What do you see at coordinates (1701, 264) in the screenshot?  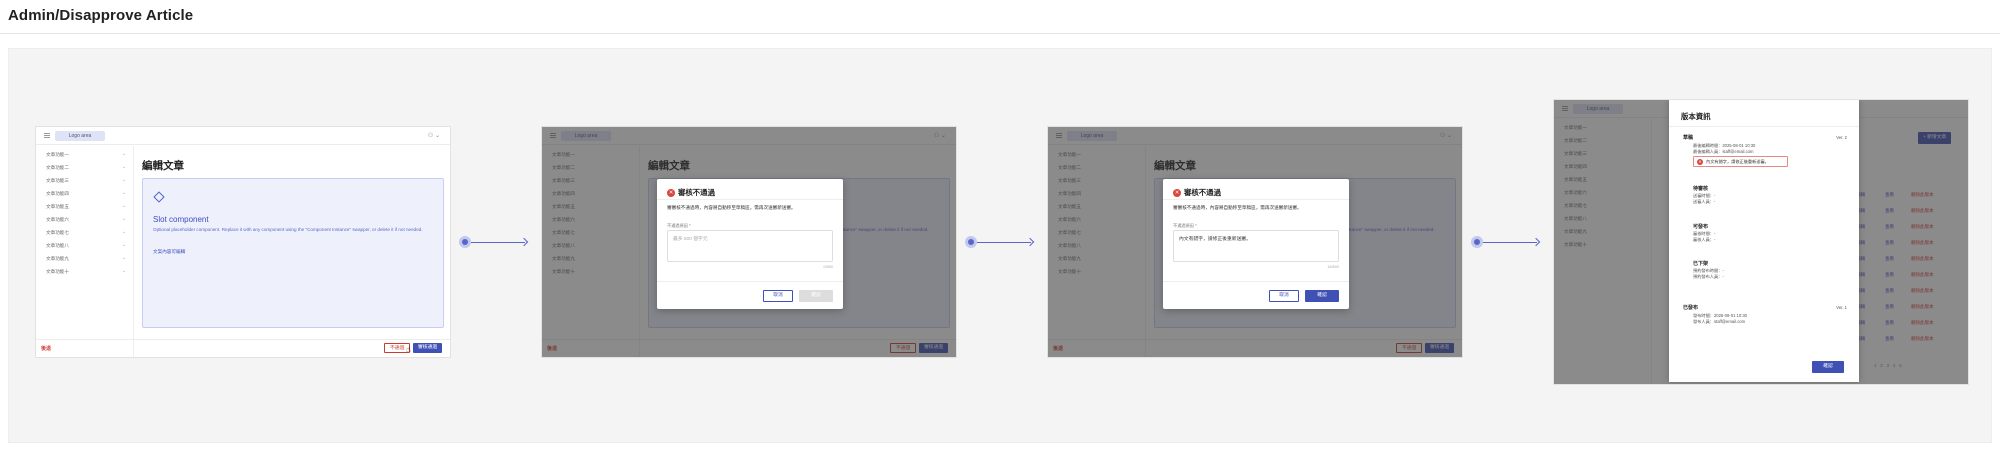 I see `version-status: 已下架` at bounding box center [1701, 264].